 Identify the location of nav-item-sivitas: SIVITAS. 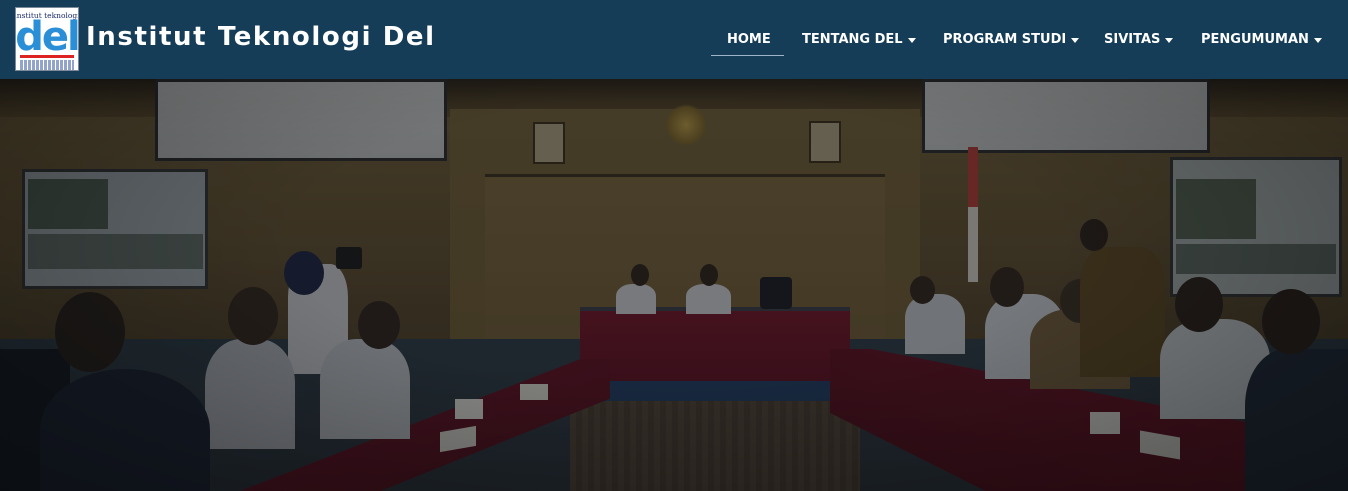
(1139, 39).